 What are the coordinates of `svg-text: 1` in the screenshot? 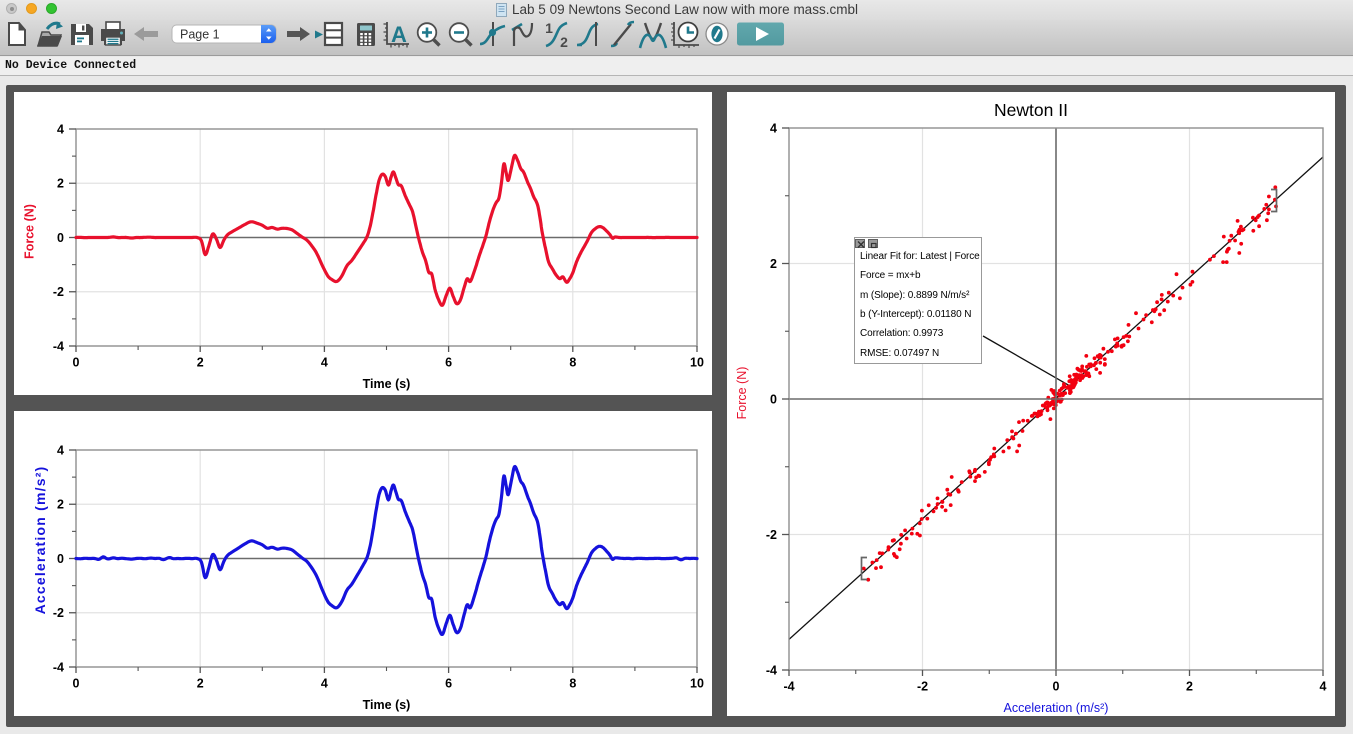 It's located at (549, 28).